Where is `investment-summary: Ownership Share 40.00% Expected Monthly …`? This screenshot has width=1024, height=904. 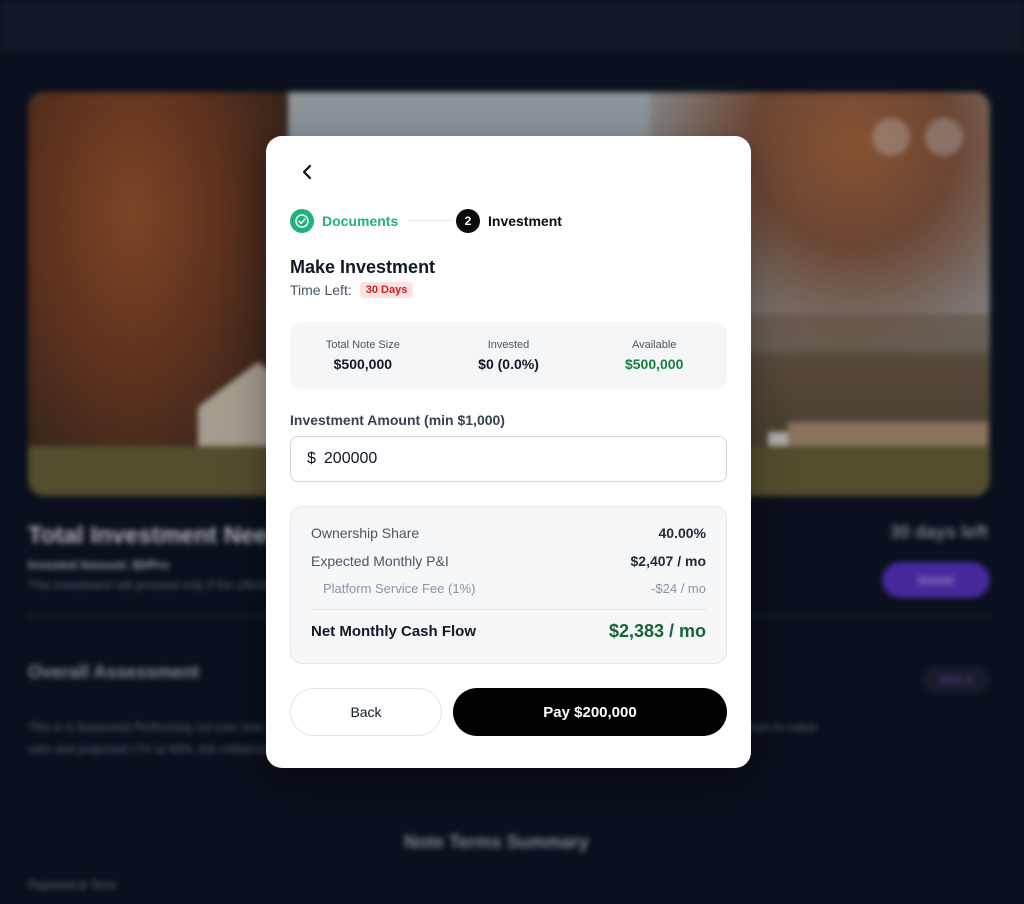
investment-summary: Ownership Share 40.00% Expected Monthly … is located at coordinates (508, 585).